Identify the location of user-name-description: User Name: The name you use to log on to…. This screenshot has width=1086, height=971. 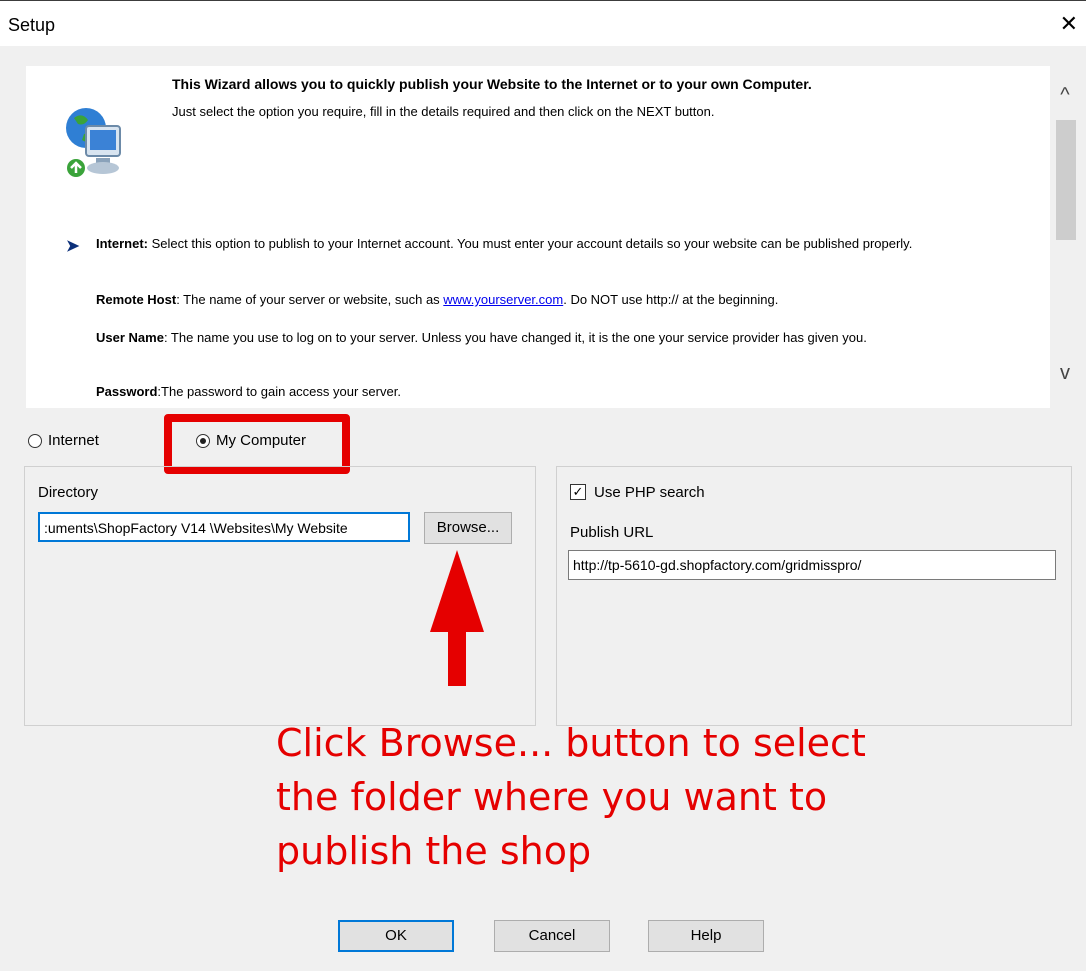
(556, 338).